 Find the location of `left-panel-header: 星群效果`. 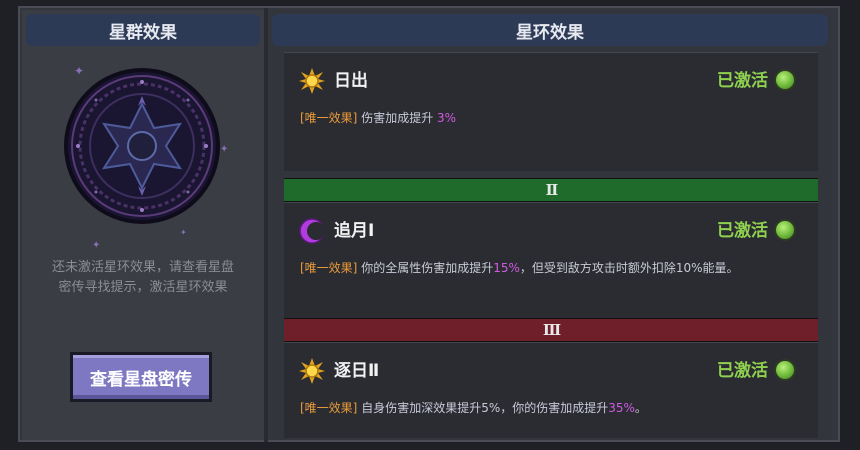

left-panel-header: 星群效果 is located at coordinates (143, 30).